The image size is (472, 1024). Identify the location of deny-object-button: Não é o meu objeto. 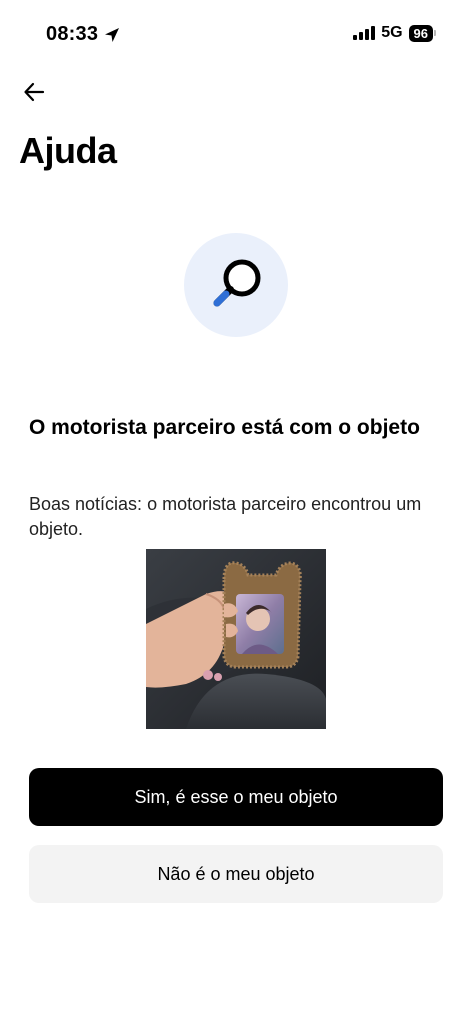
(236, 874).